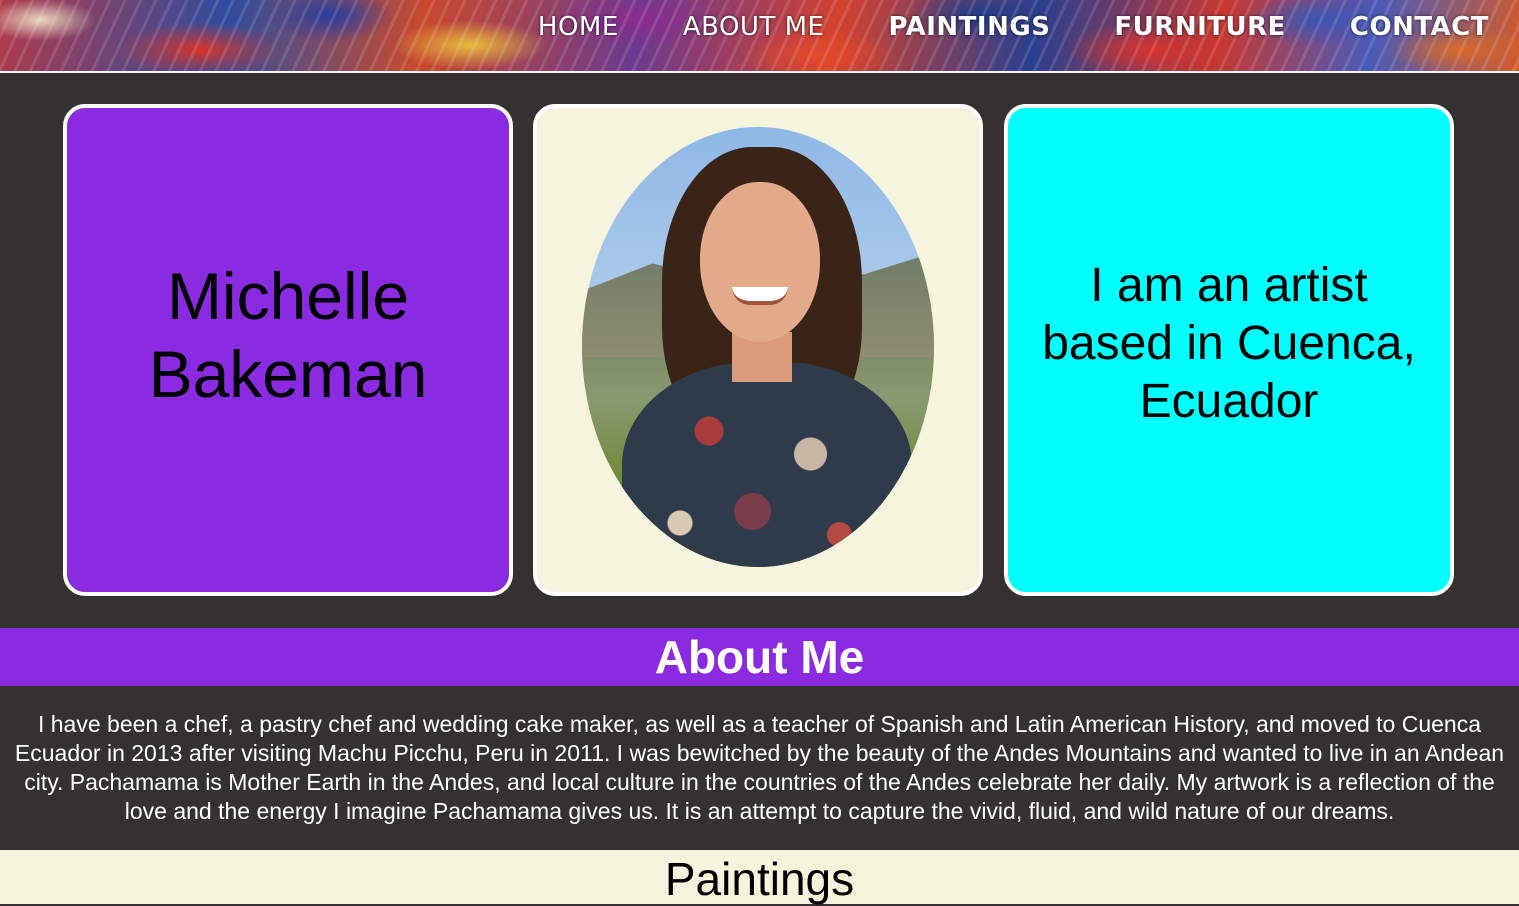  I want to click on artist-tagline: I am an artist based in Cuenca, Ecuador, so click(1229, 344).